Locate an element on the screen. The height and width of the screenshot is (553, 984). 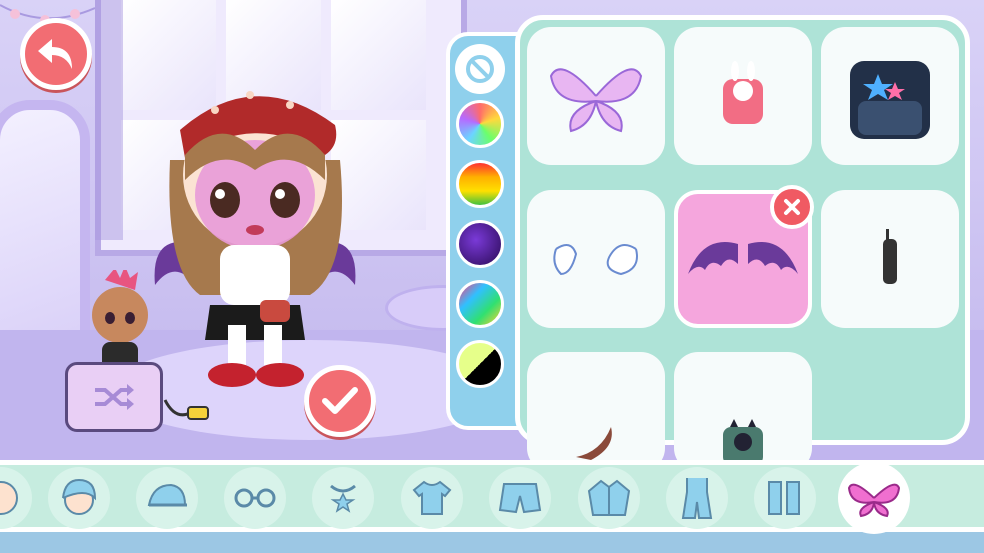
face-icon is located at coordinates (9, 498).